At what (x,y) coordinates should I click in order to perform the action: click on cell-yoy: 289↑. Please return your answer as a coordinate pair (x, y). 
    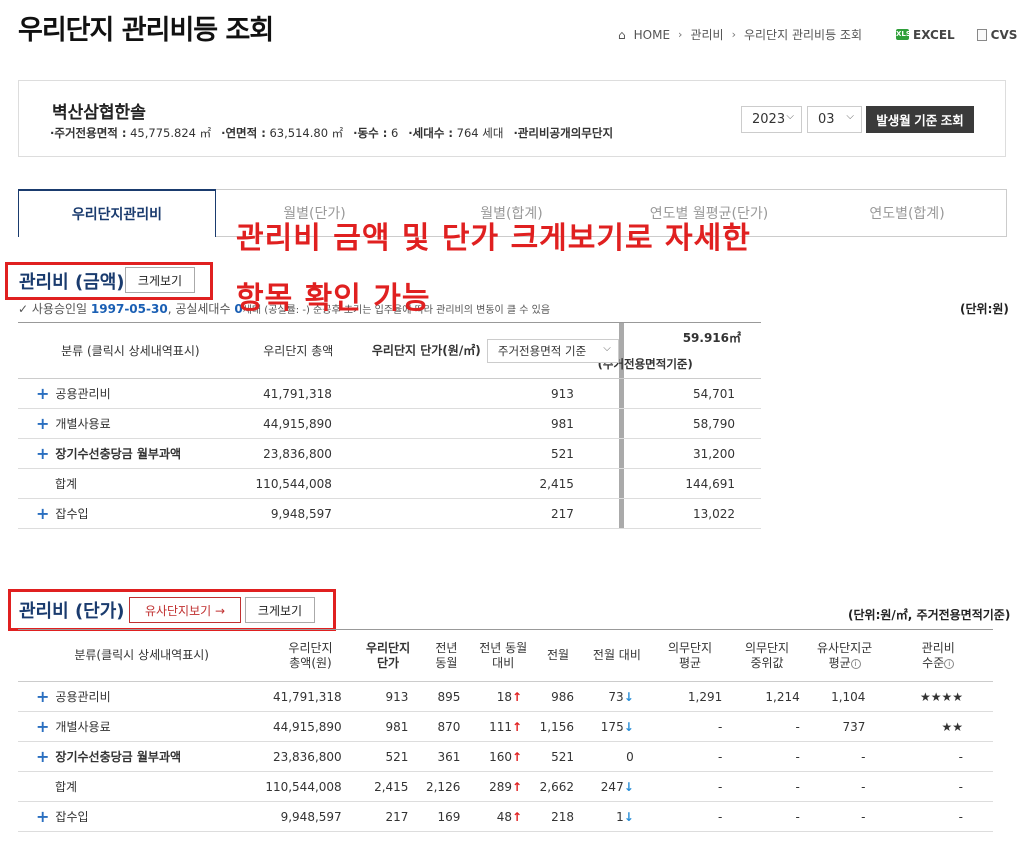
    Looking at the image, I should click on (503, 786).